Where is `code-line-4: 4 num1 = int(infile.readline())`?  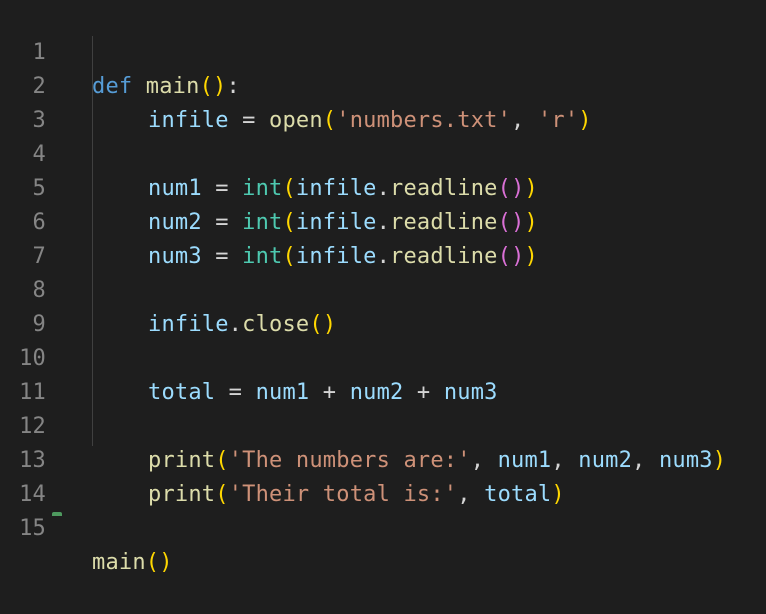 code-line-4: 4 num1 = int(infile.readline()) is located at coordinates (269, 152).